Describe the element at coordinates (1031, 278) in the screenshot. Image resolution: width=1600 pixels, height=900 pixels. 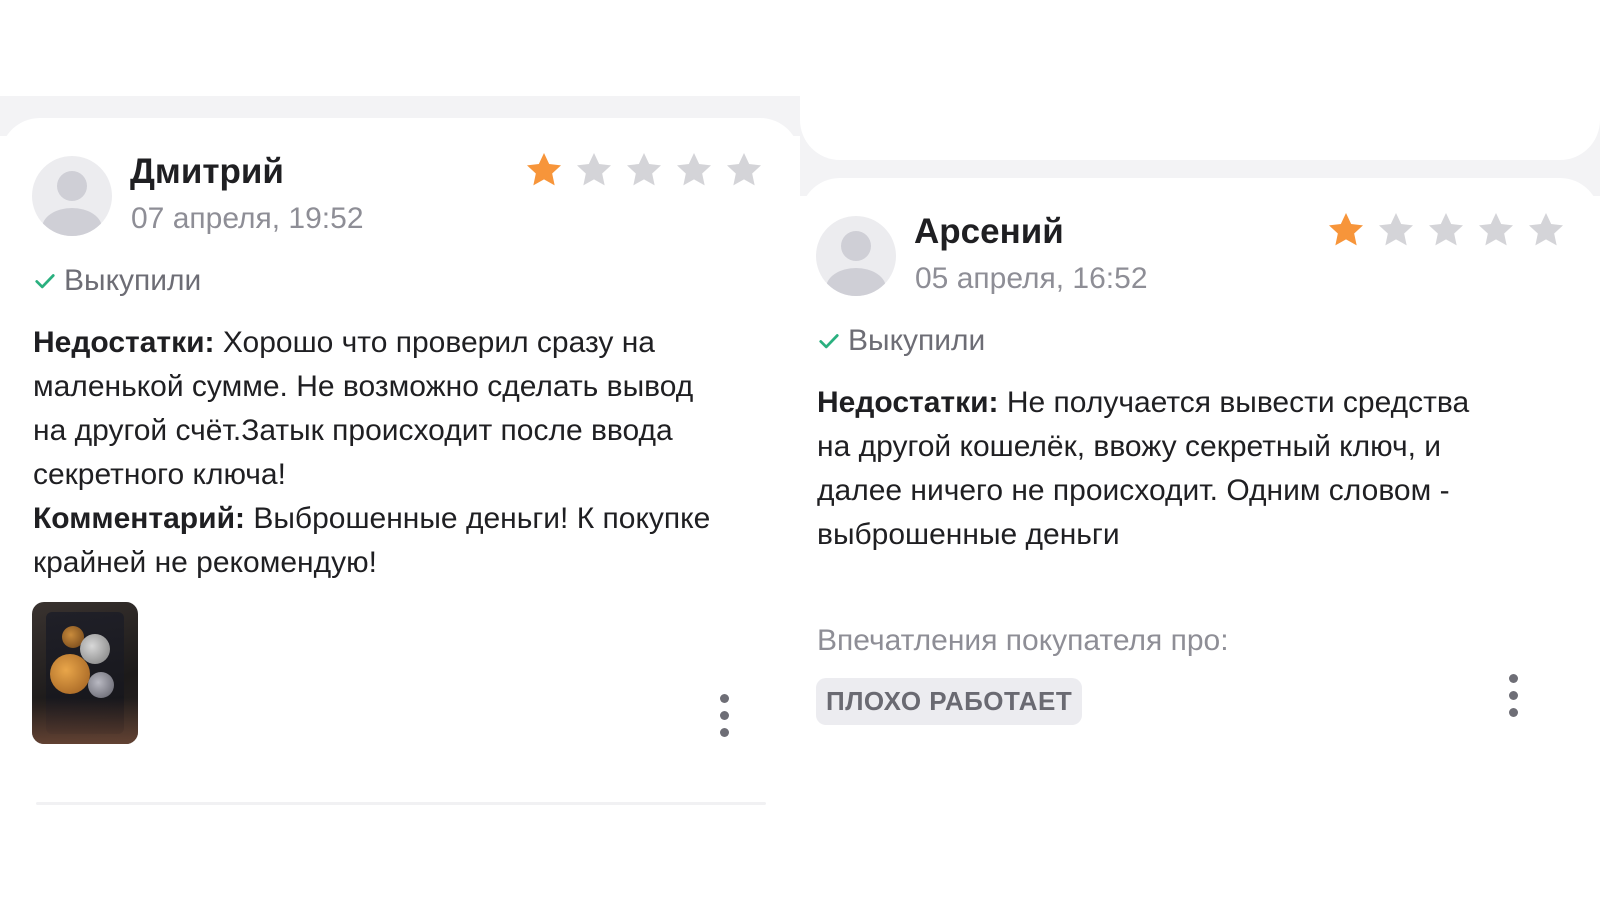
I see `review-date: 05 апреля, 16:52` at that location.